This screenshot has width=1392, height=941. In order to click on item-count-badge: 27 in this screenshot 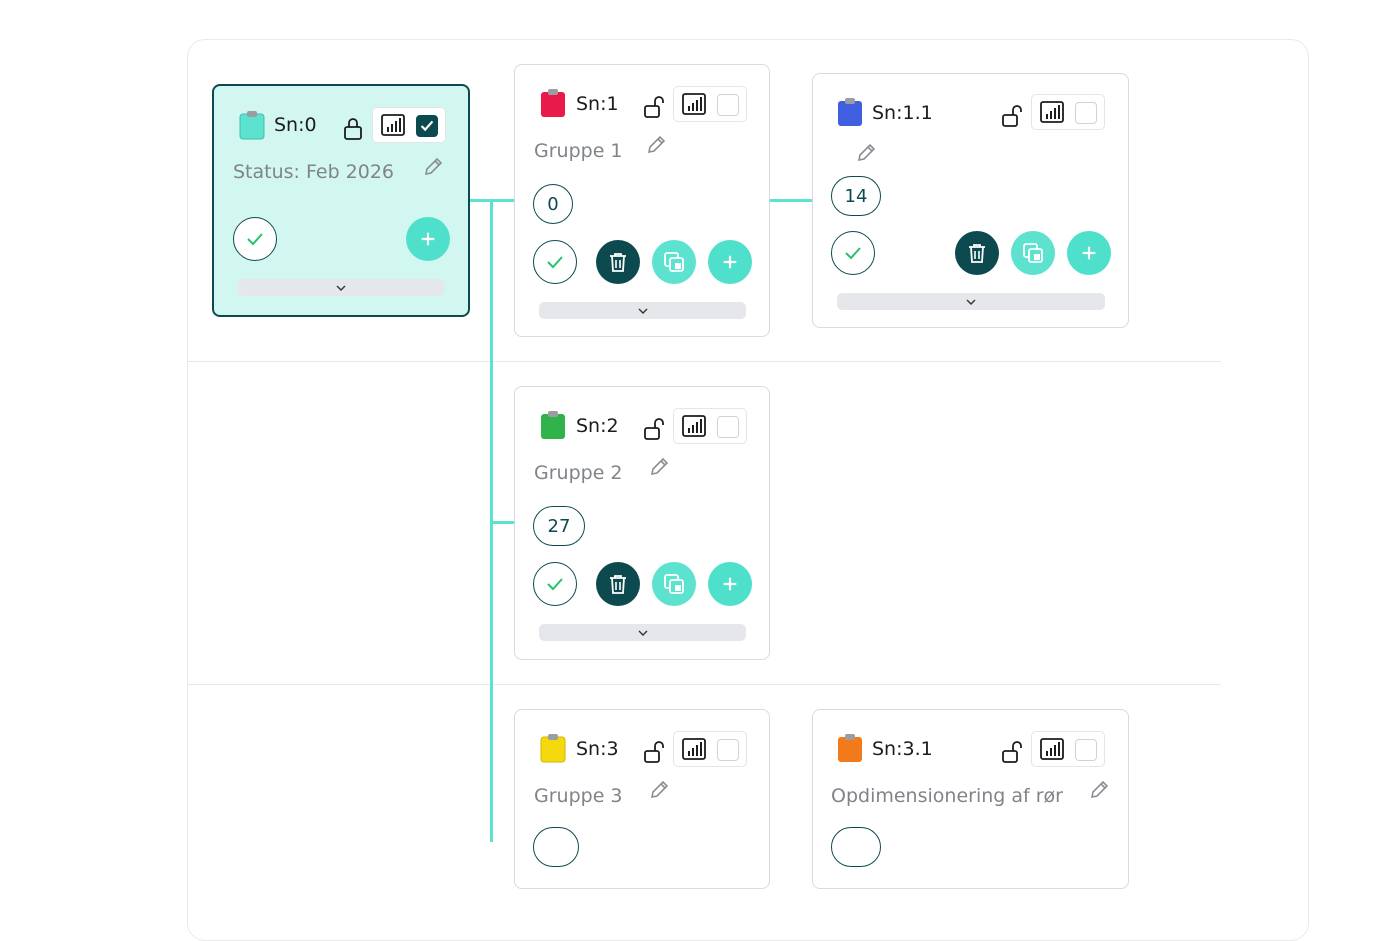, I will do `click(559, 526)`.